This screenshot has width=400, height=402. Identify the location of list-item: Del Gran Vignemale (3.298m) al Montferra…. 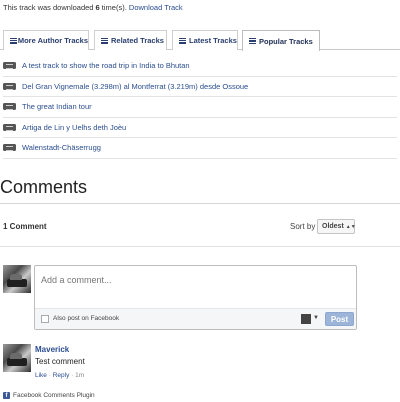
(200, 87).